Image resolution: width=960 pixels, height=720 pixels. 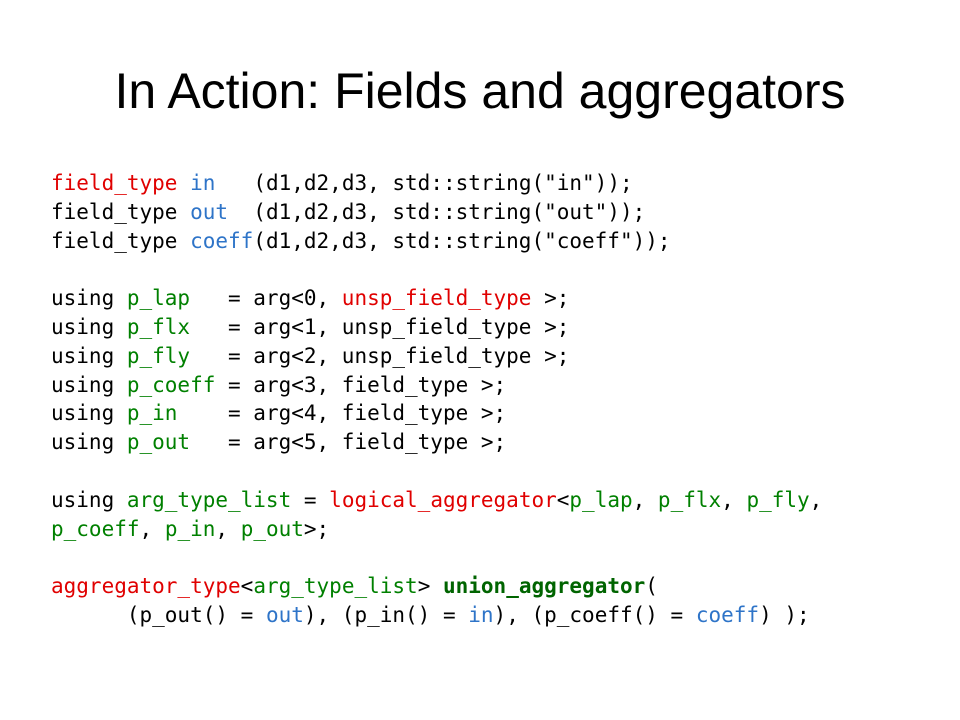 I want to click on code-line: using p_flx = arg<1, unsp_field_type >;, so click(x=436, y=327).